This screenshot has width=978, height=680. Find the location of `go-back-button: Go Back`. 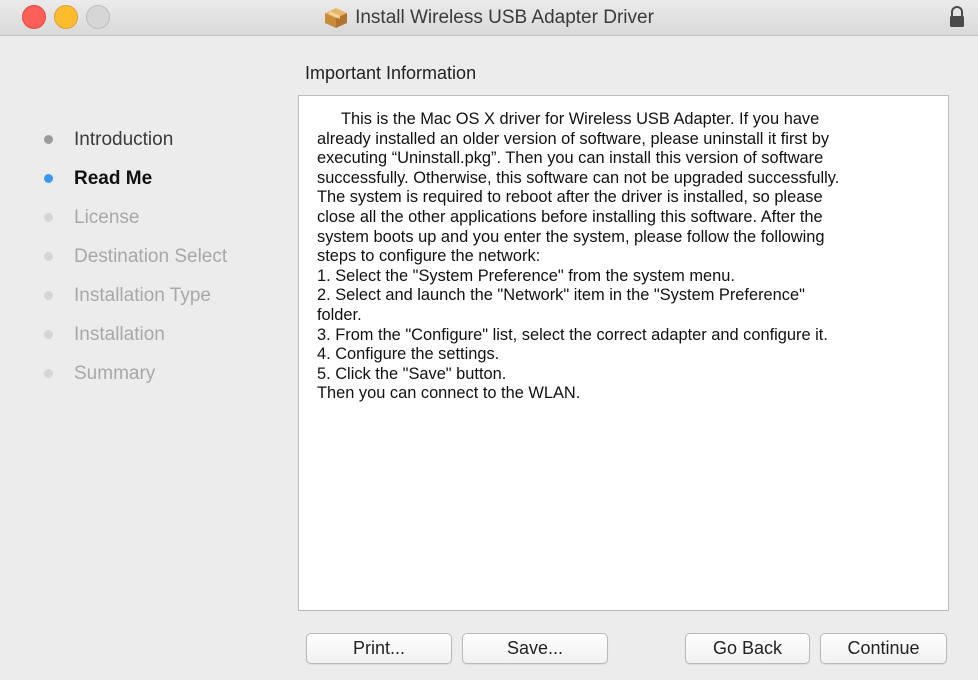

go-back-button: Go Back is located at coordinates (747, 648).